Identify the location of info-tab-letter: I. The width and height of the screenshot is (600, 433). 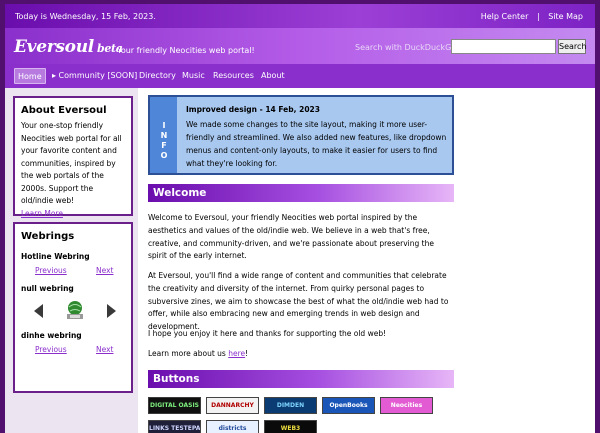
(164, 125).